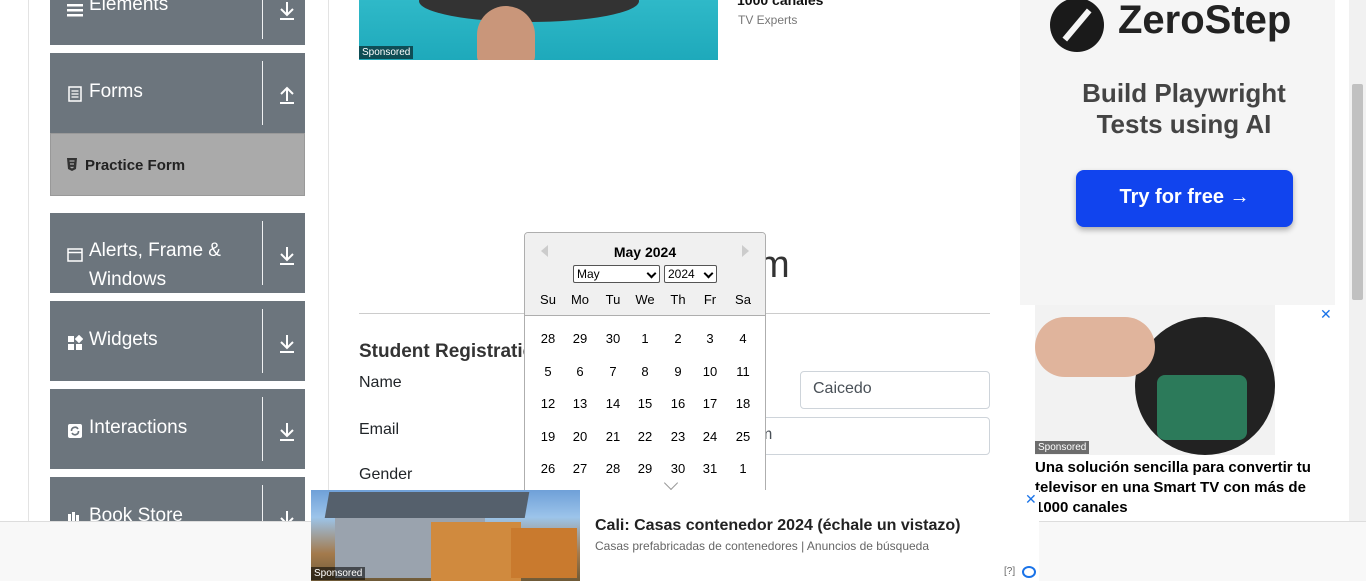  What do you see at coordinates (645, 436) in the screenshot?
I see `calendar-day: 22` at bounding box center [645, 436].